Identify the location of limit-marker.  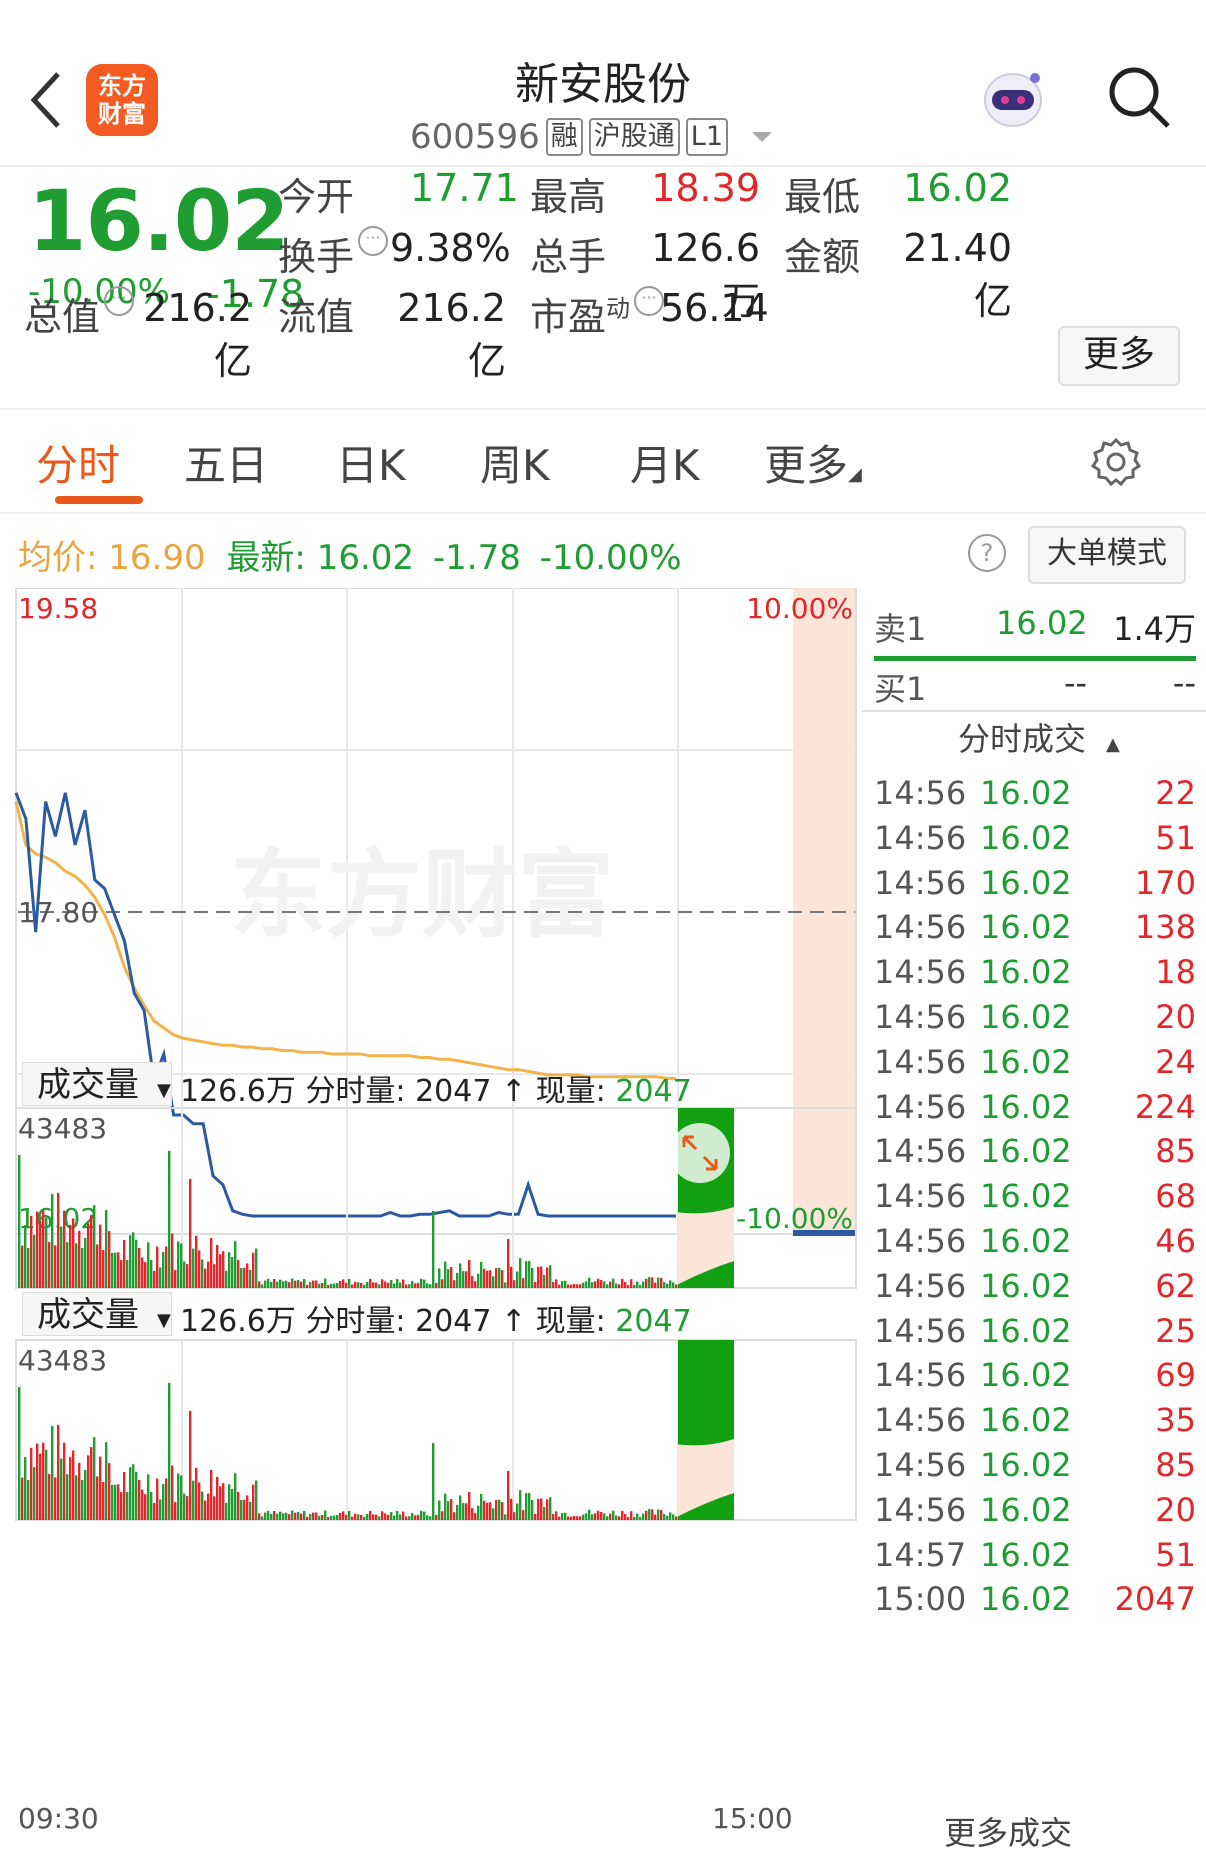
(824, 1233).